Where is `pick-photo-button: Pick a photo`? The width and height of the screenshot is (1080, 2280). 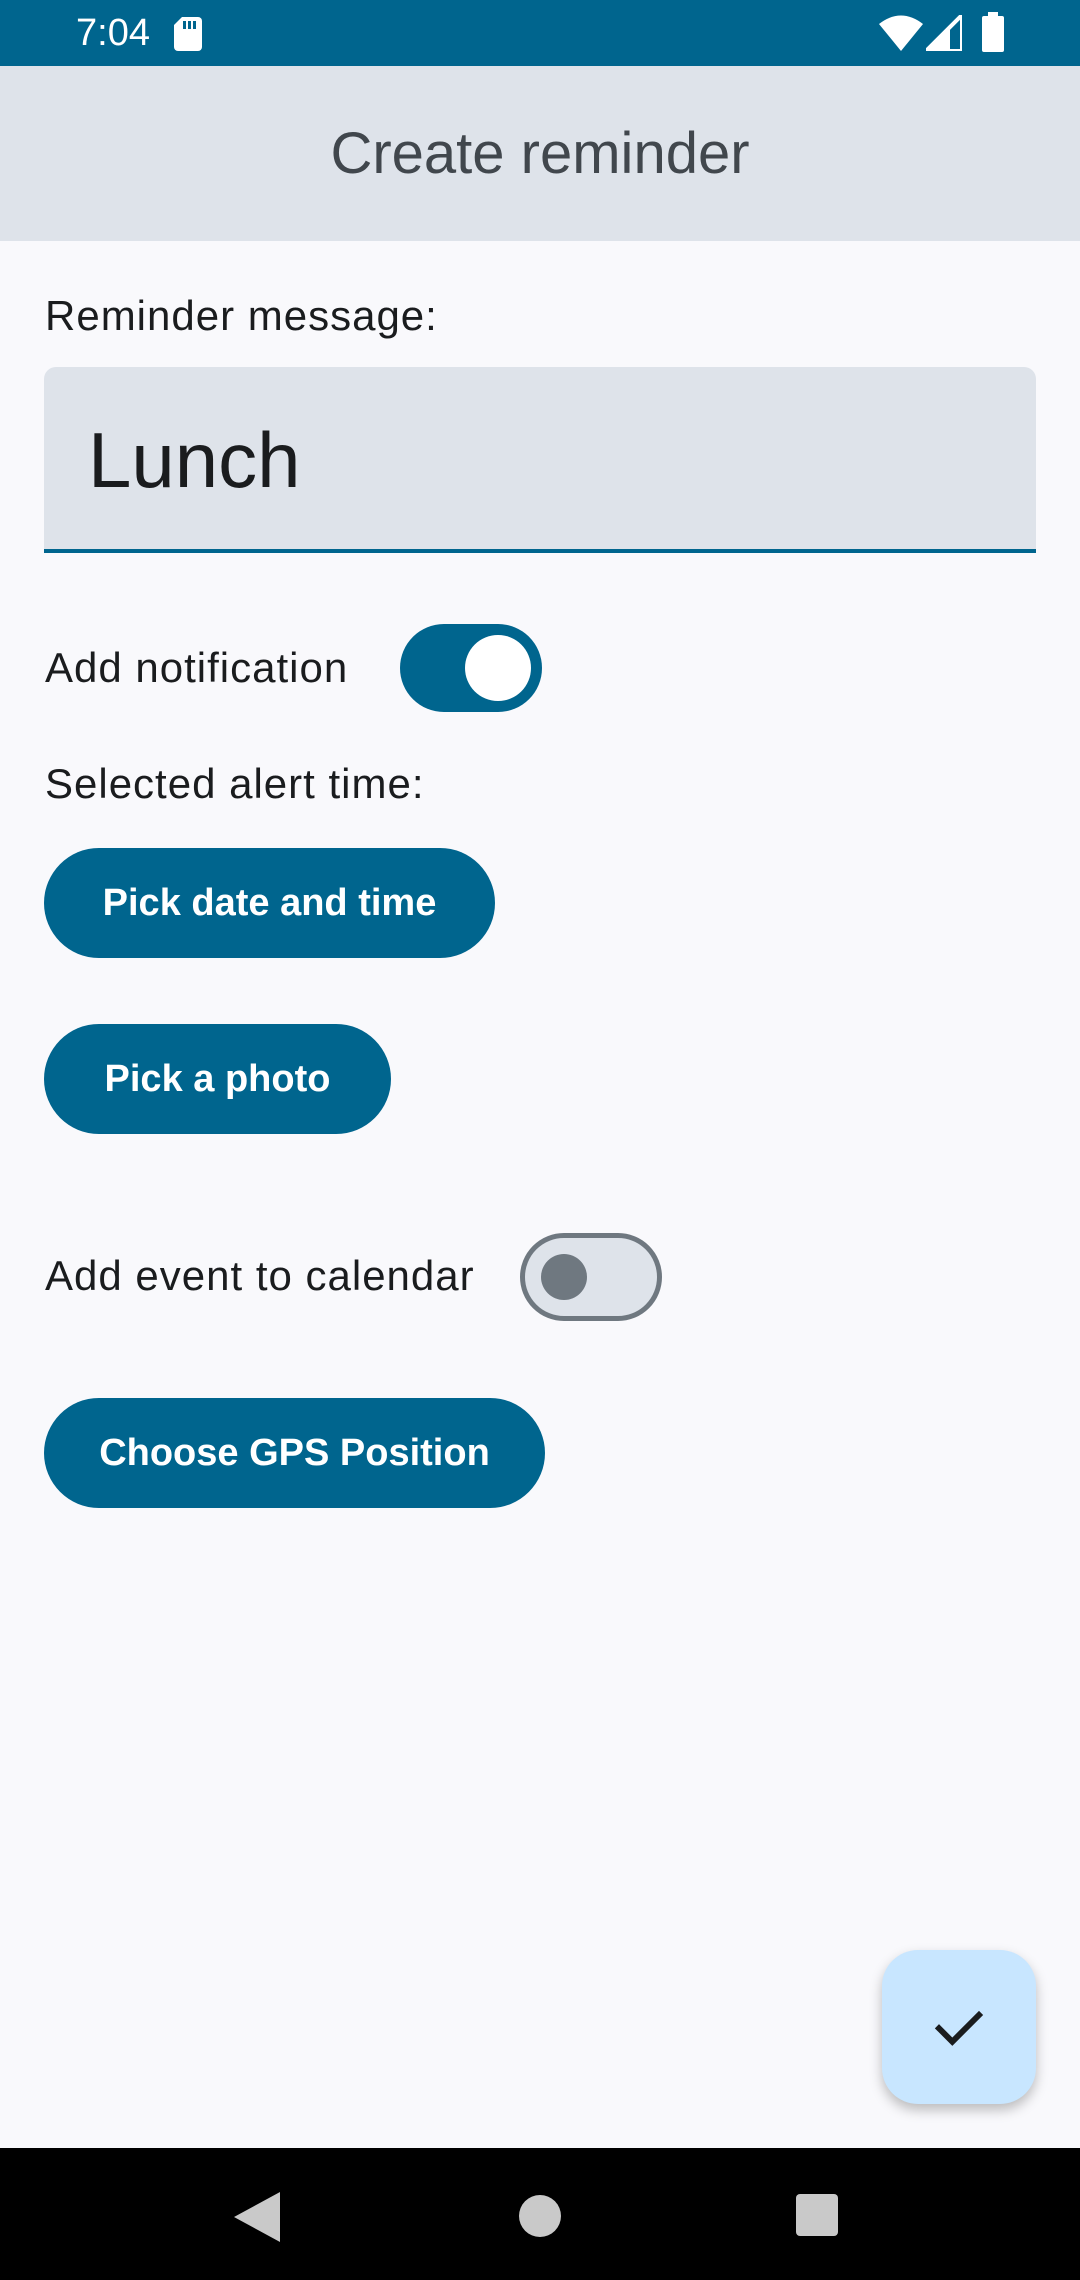
pick-photo-button: Pick a photo is located at coordinates (217, 1079).